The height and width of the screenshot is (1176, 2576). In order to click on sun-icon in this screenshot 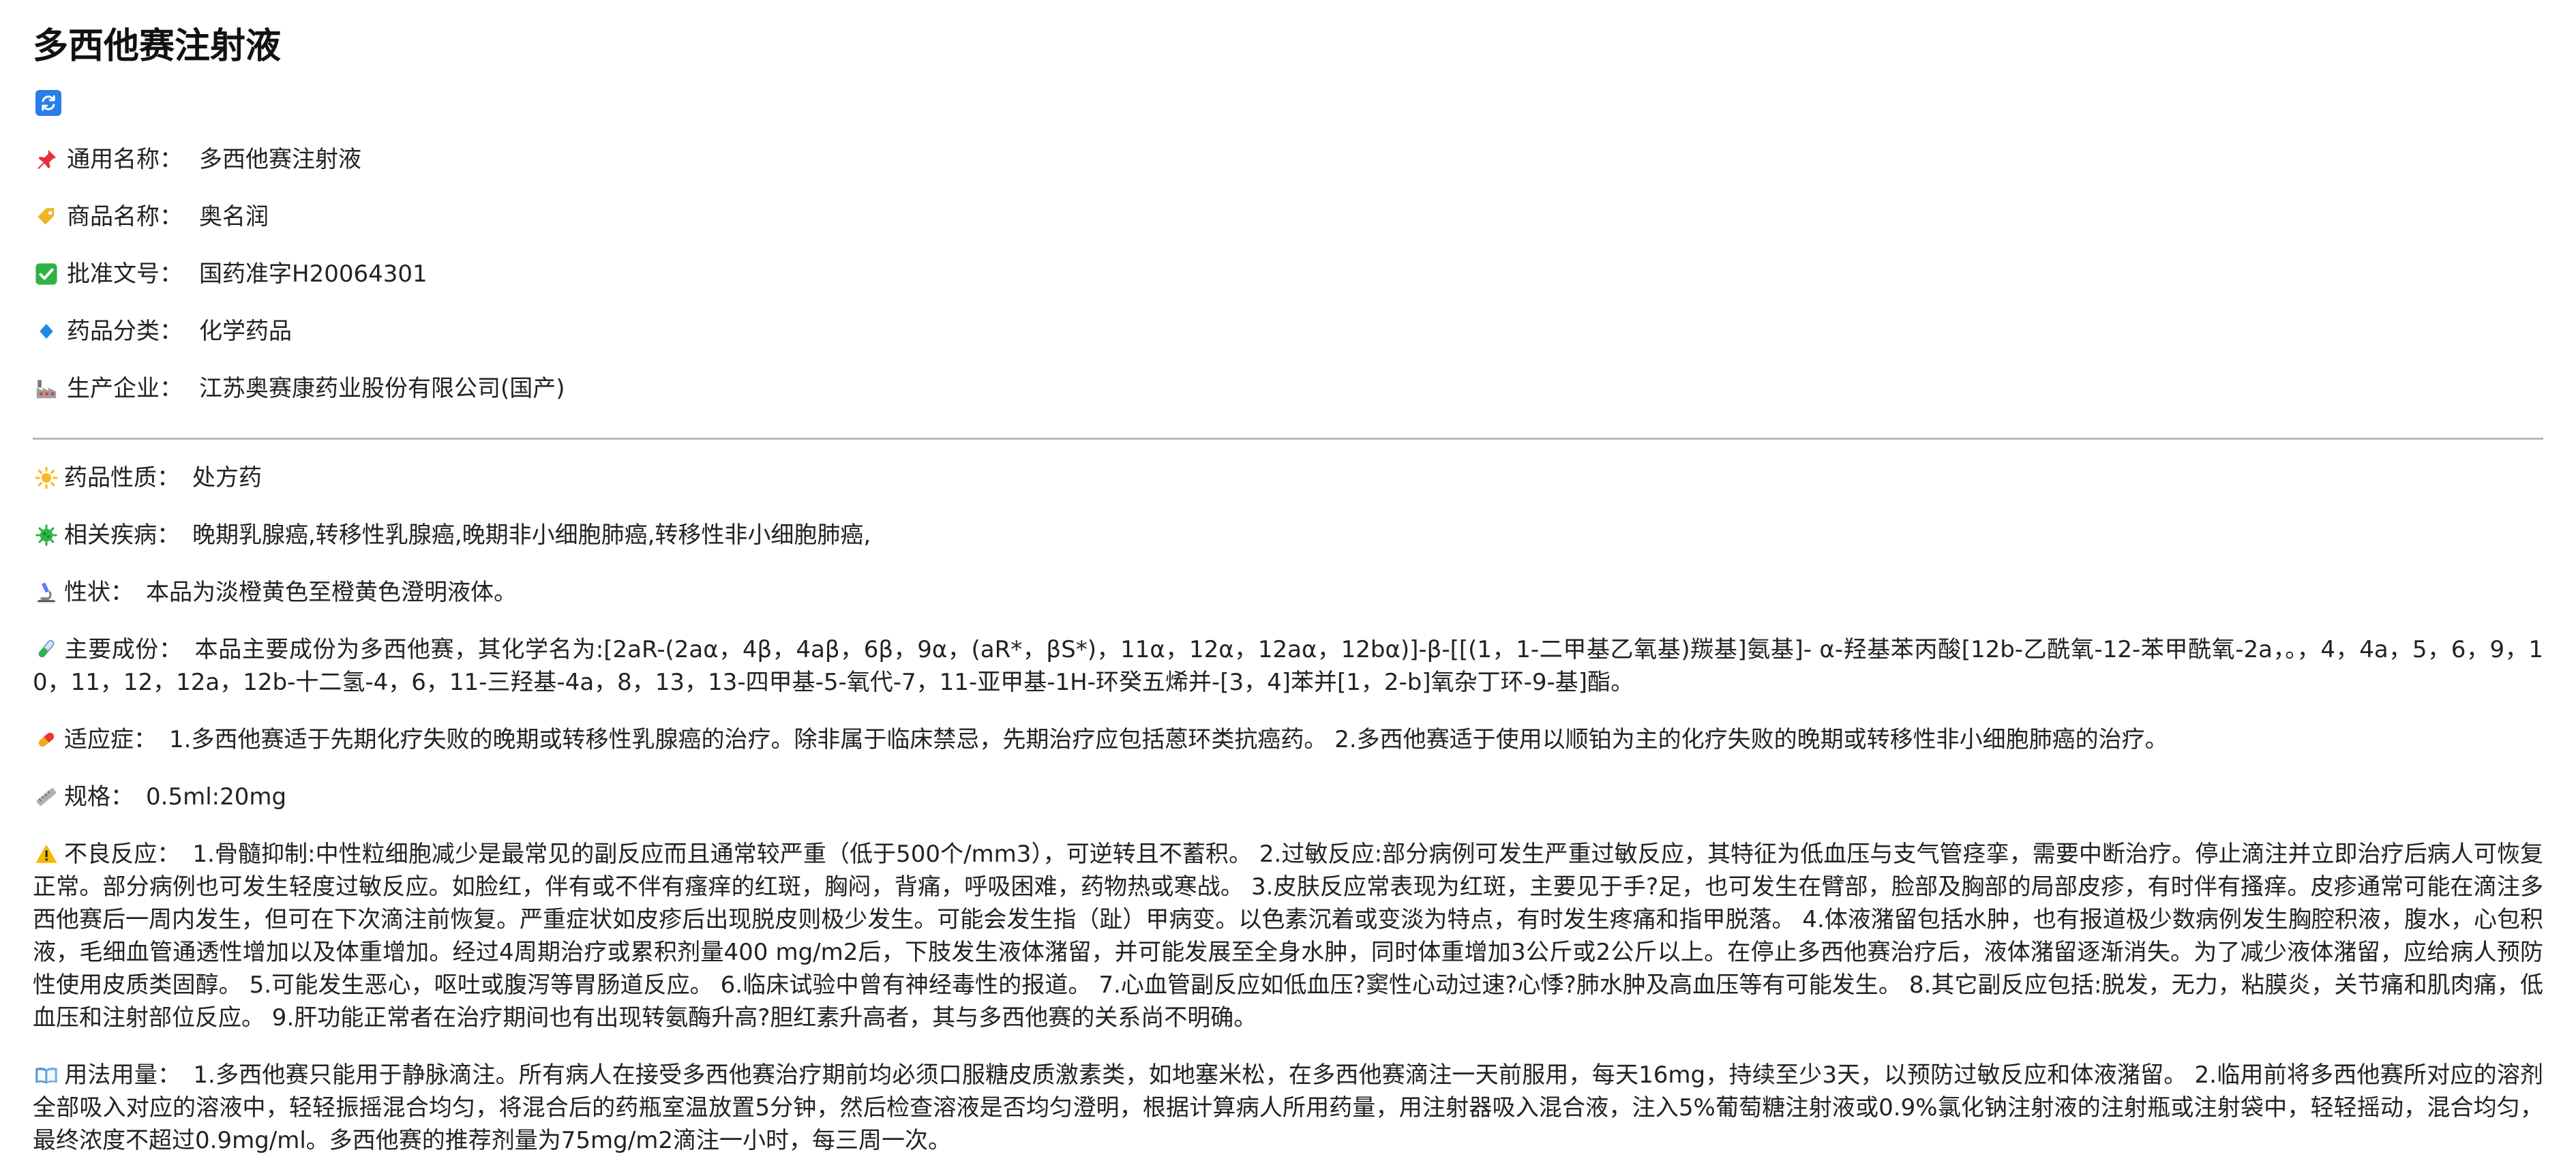, I will do `click(46, 478)`.